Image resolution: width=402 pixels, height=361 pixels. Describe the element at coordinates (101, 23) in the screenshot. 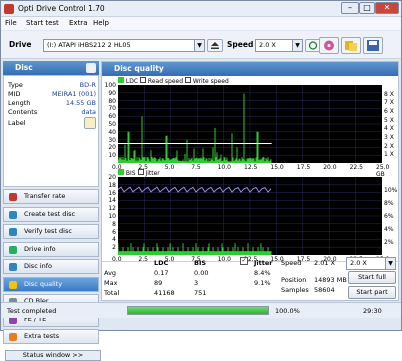

I see `menu-help: Help` at that location.